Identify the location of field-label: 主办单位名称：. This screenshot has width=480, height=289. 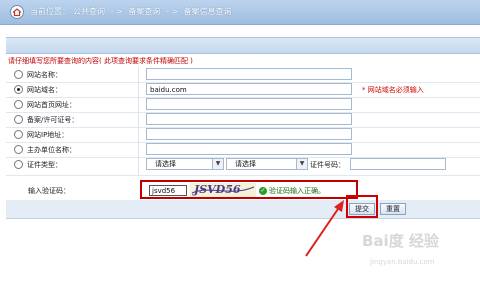
(51, 150).